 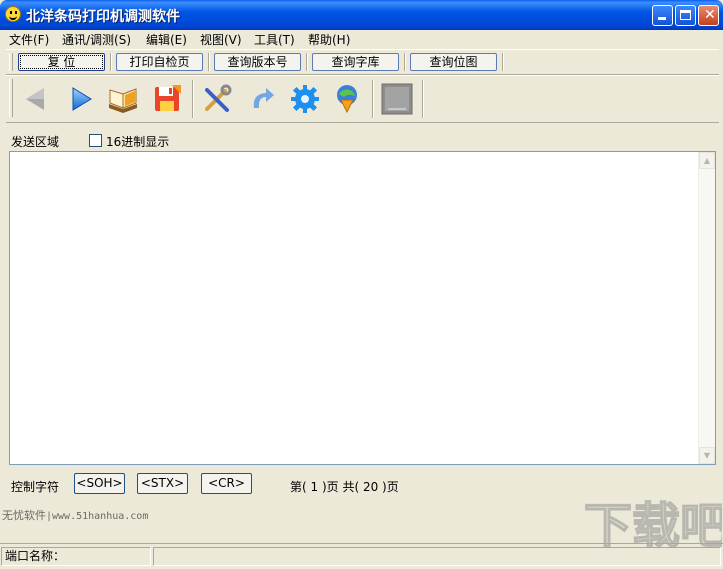 What do you see at coordinates (437, 556) in the screenshot?
I see `status-pane-main` at bounding box center [437, 556].